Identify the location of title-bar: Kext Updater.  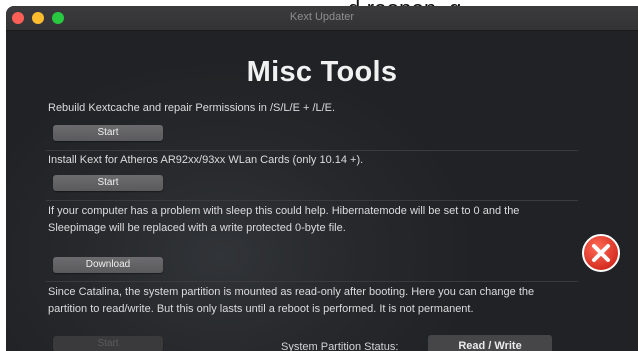
(322, 18).